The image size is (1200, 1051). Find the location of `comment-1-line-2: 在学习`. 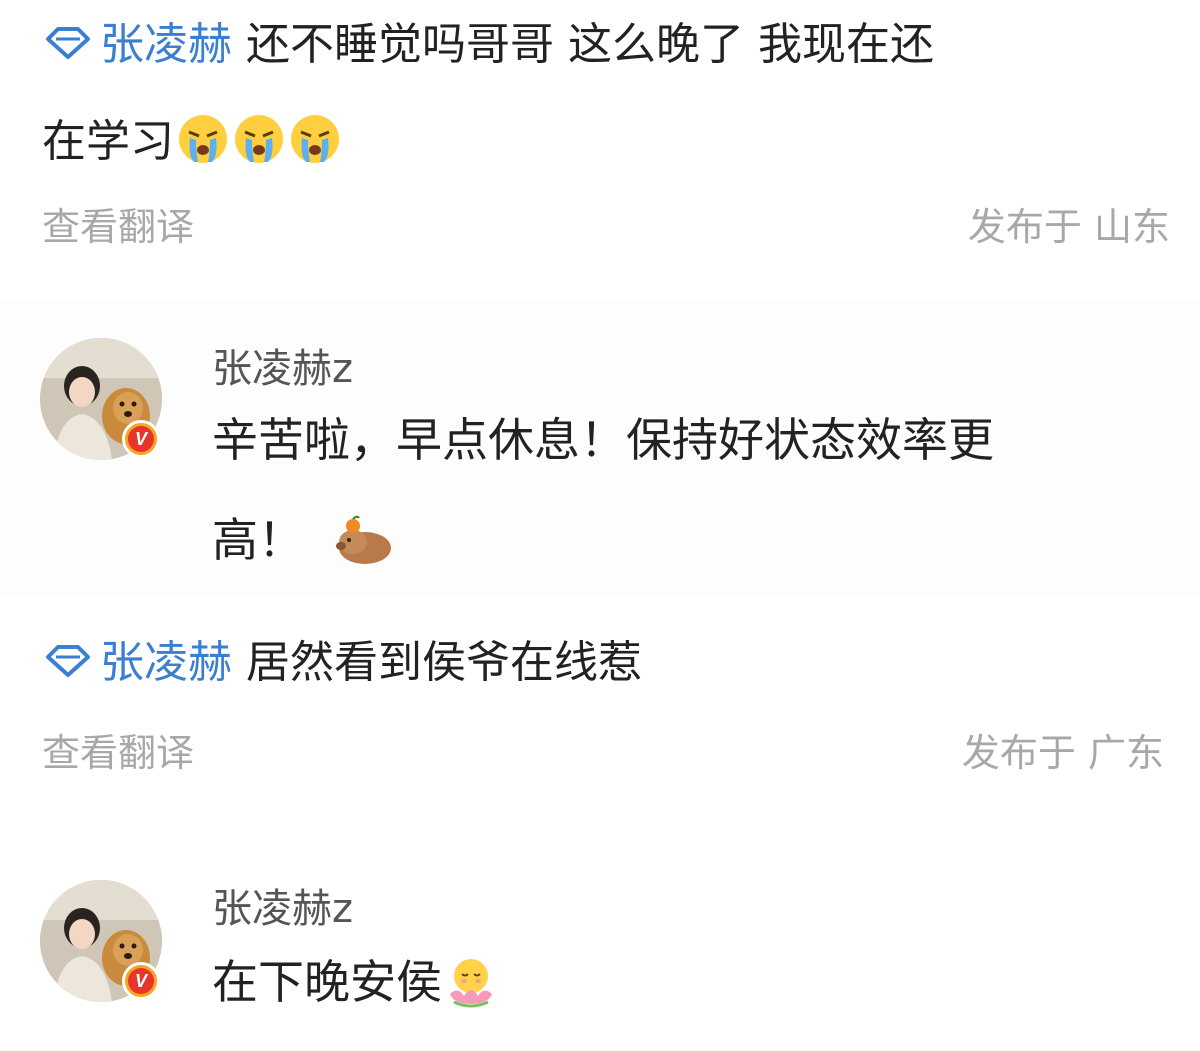

comment-1-line-2: 在学习 is located at coordinates (192, 140).